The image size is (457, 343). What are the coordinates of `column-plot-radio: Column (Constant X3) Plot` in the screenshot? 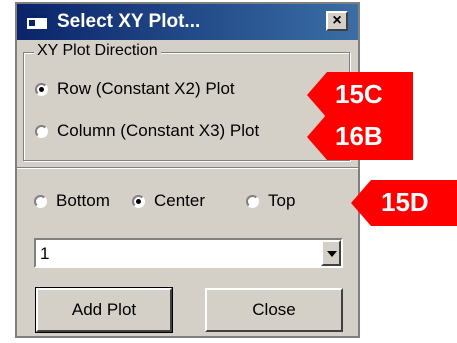 It's located at (147, 131).